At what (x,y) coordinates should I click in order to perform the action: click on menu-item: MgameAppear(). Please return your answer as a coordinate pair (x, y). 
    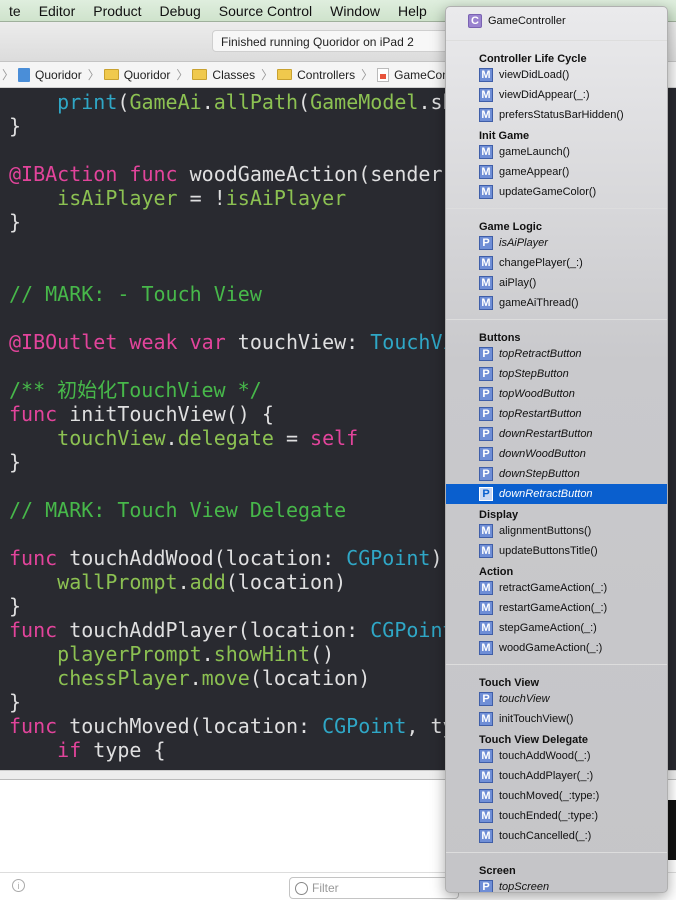
    Looking at the image, I should click on (556, 172).